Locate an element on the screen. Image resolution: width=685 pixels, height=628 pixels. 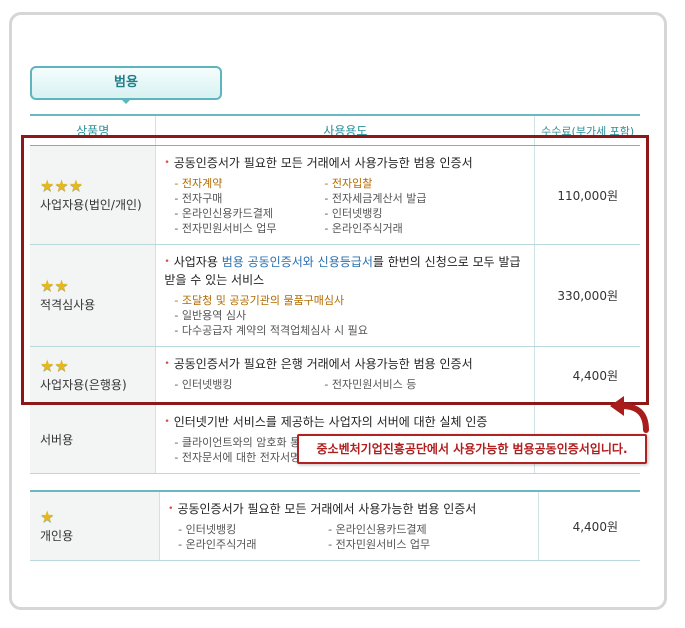
callout-text: 중소벤처기업진흥공단에서 사용가능한 범용공동인증서입니다. is located at coordinates (472, 449).